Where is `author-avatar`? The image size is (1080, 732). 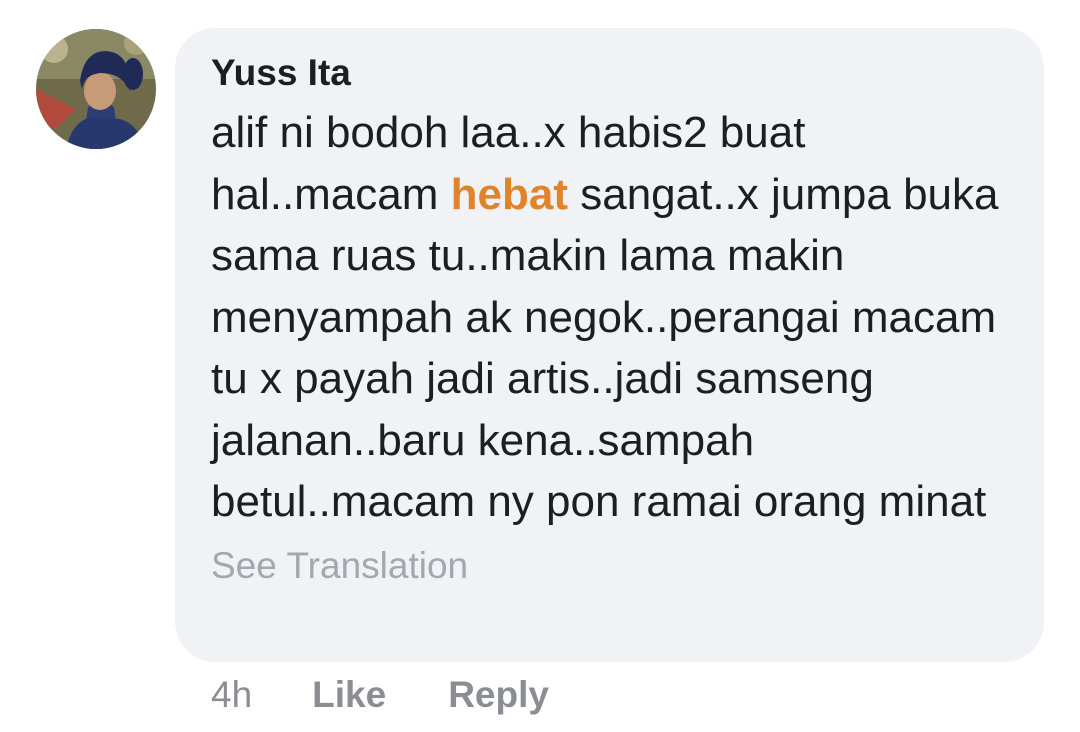
author-avatar is located at coordinates (96, 89).